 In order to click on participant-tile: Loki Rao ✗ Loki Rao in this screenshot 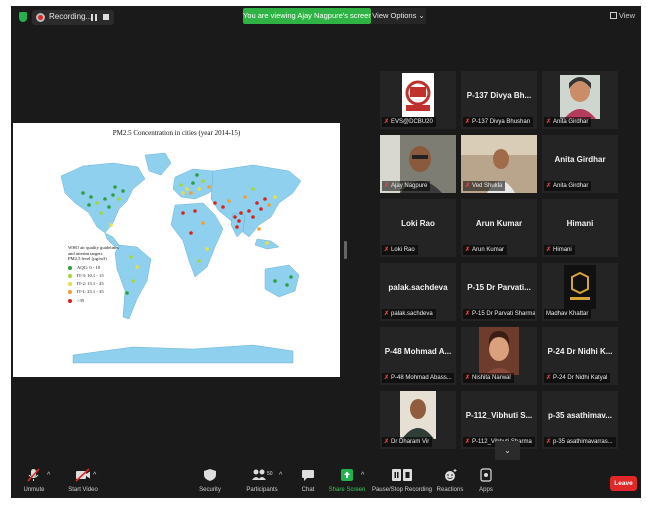, I will do `click(418, 228)`.